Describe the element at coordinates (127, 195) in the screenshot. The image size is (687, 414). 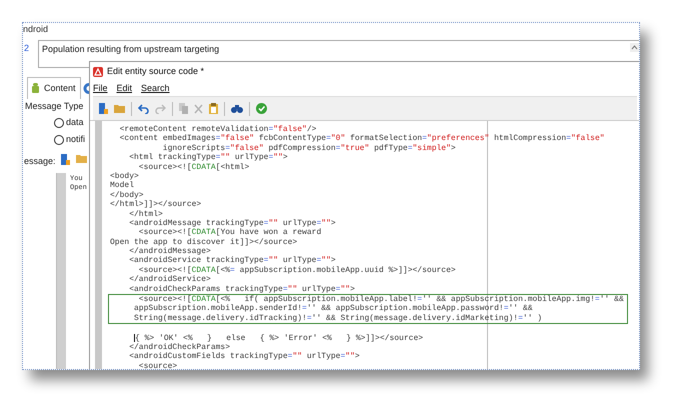
I see `code-line: </body>` at that location.